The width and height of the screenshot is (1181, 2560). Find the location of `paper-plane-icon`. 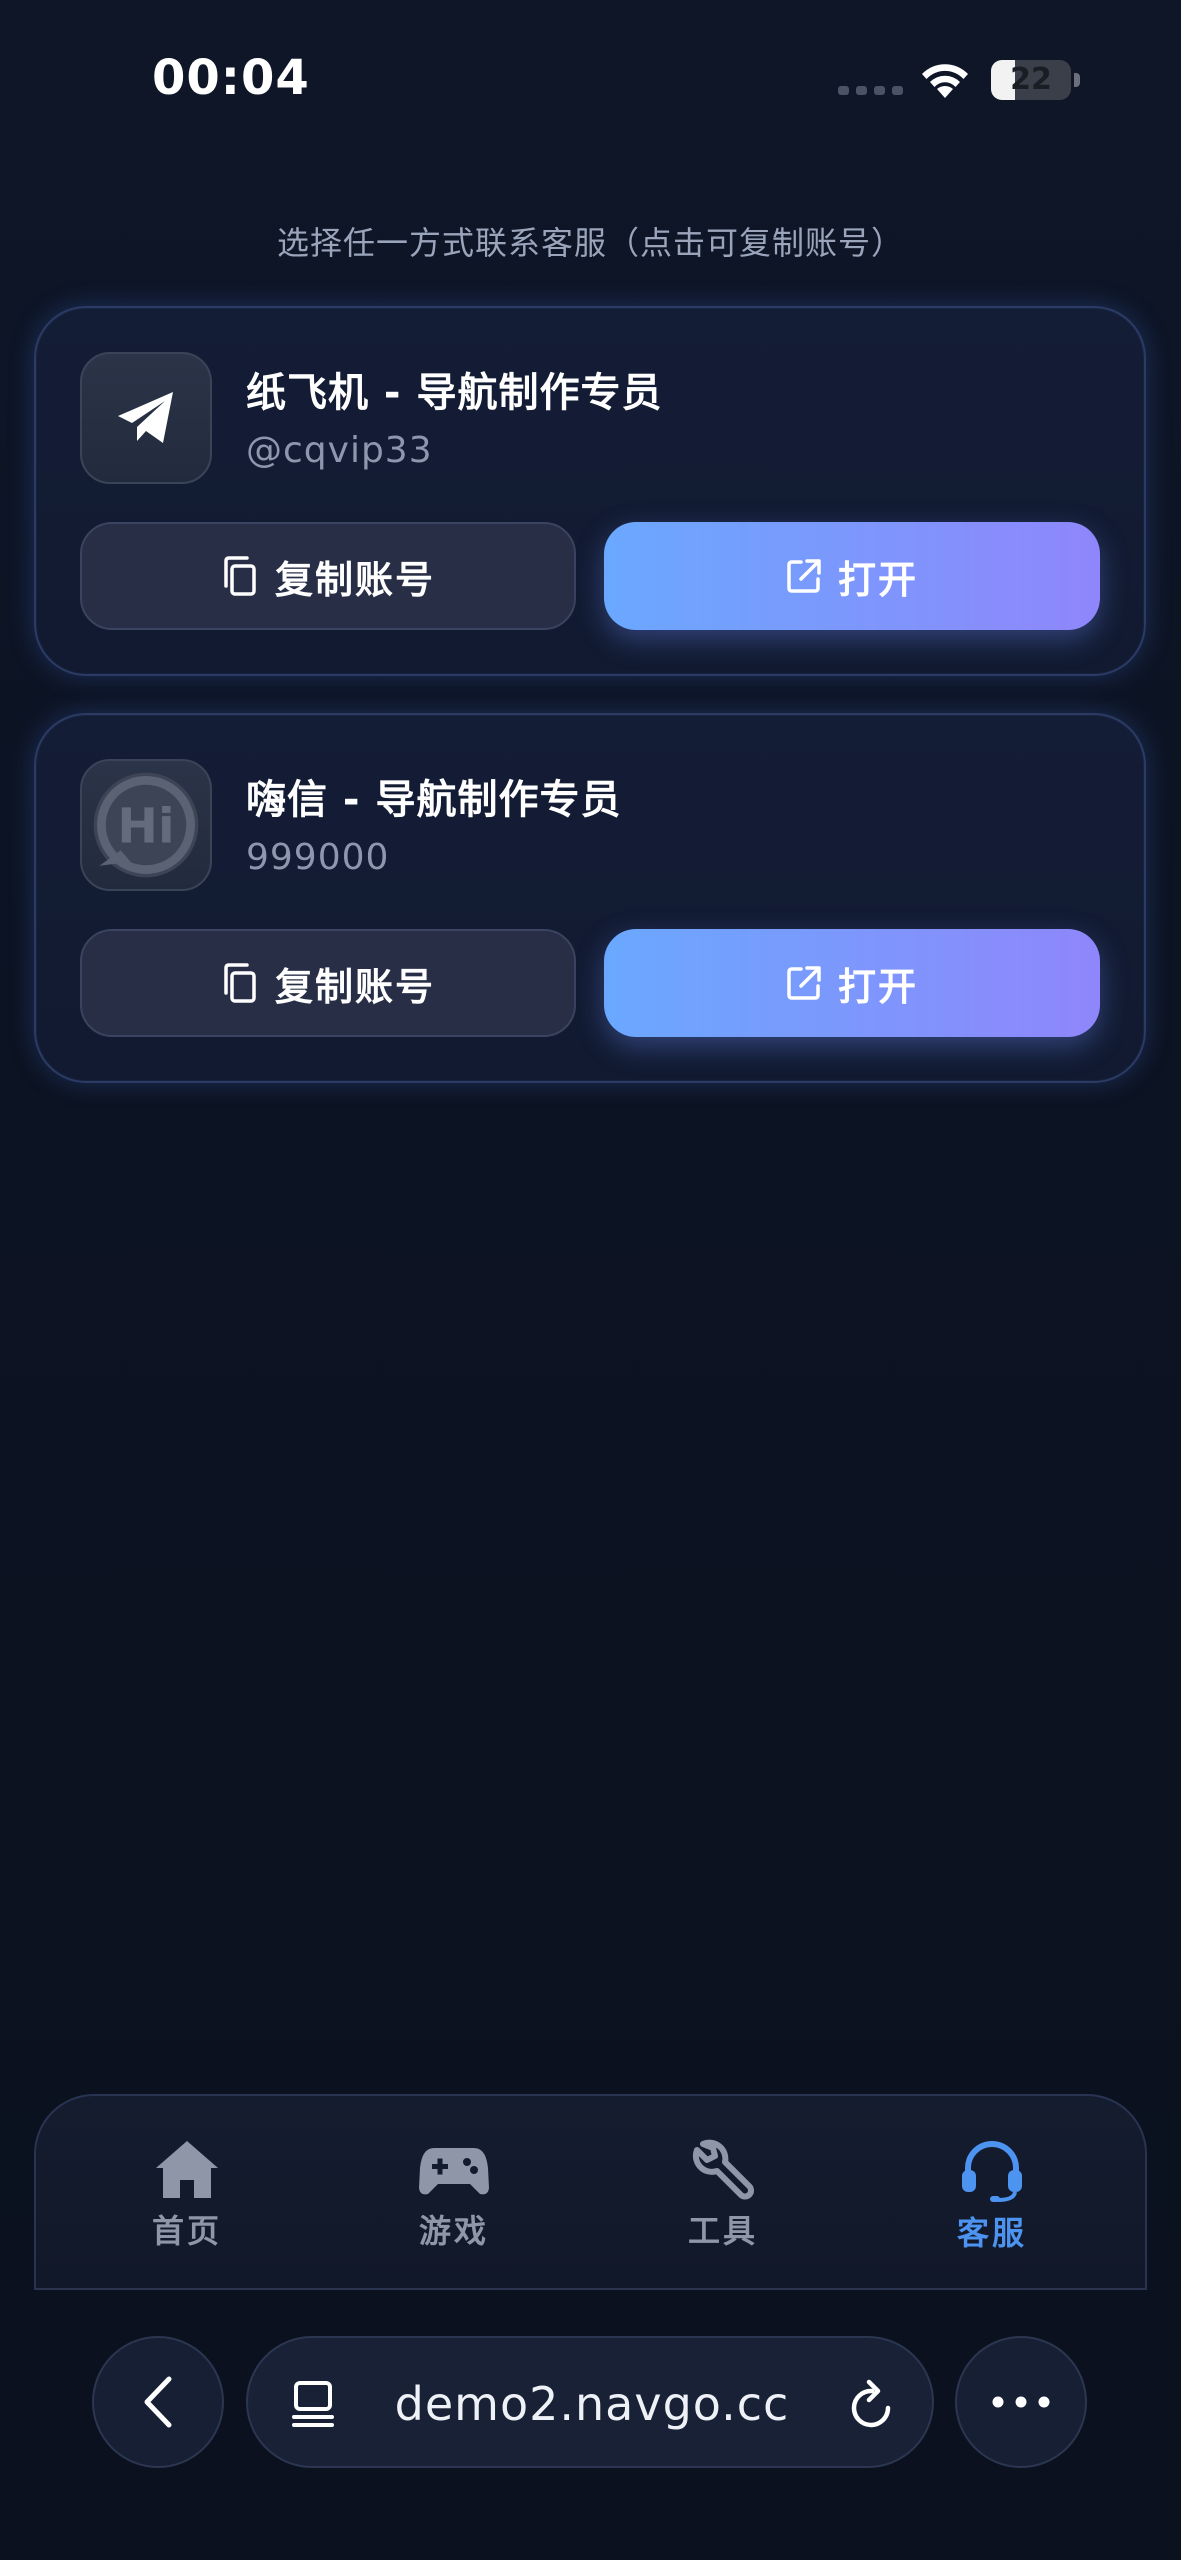

paper-plane-icon is located at coordinates (146, 418).